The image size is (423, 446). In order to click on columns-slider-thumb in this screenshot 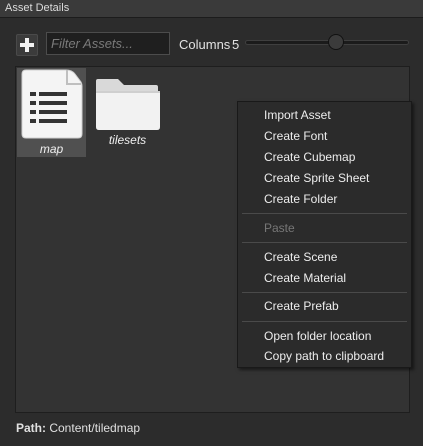, I will do `click(336, 42)`.